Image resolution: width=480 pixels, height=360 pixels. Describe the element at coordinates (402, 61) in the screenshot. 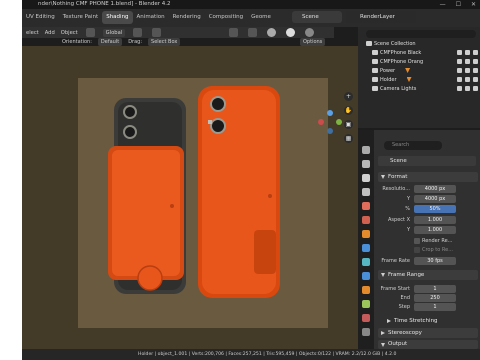

I see `outliner-item-label: CMFPhone Orang` at that location.